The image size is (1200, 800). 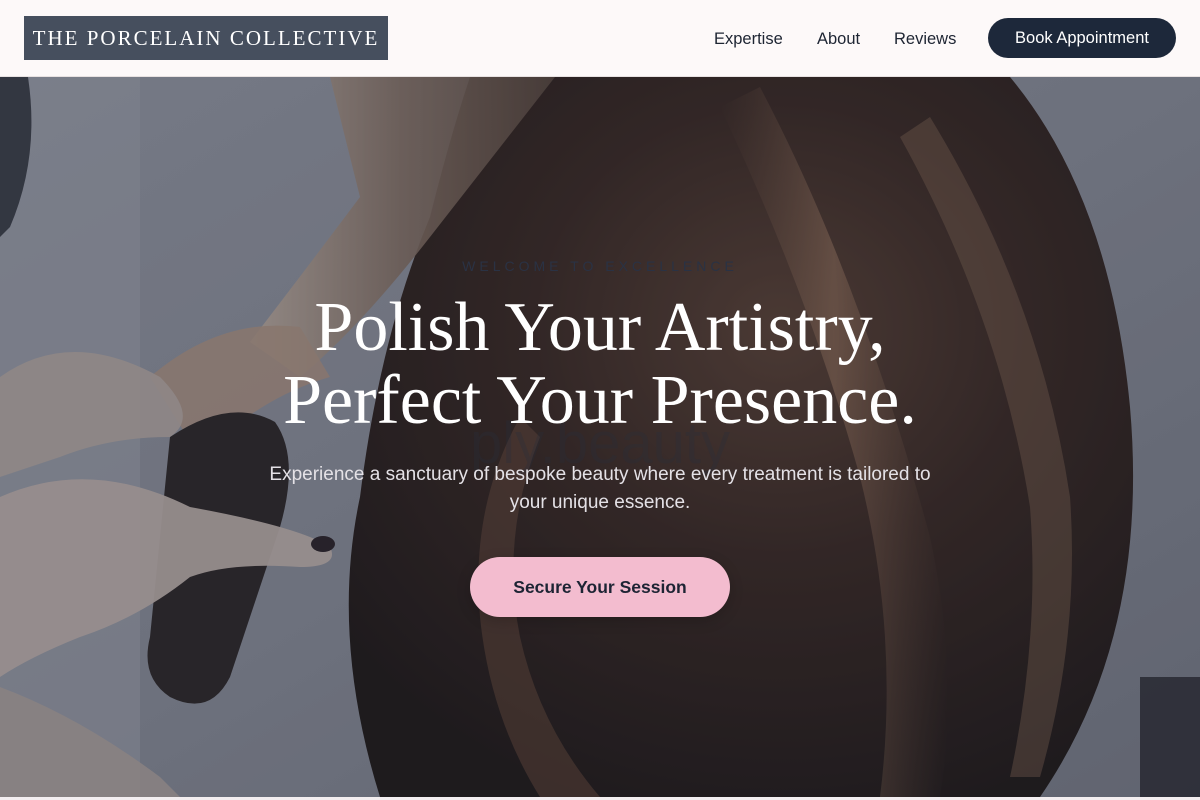 What do you see at coordinates (600, 400) in the screenshot?
I see `hero-headline-line-2: Perfect Your Presence.` at bounding box center [600, 400].